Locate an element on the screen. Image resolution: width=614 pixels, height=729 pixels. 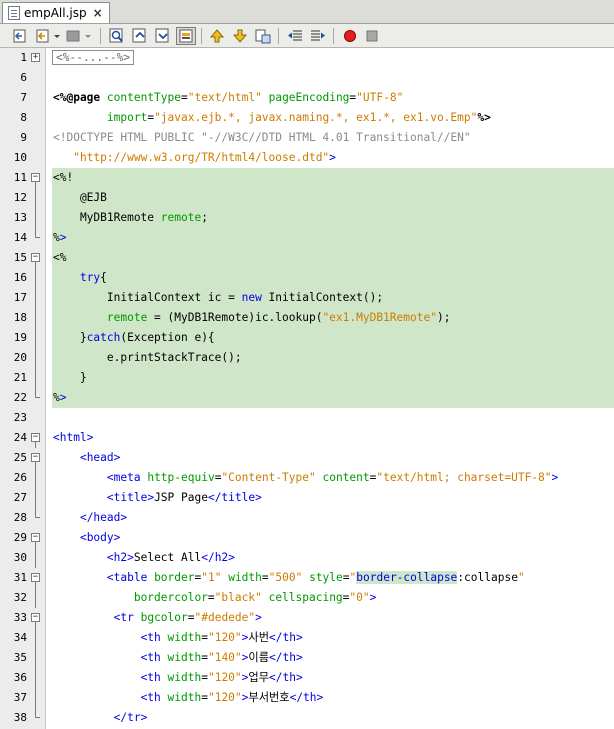
code-line: 22 %> is located at coordinates (307, 398).